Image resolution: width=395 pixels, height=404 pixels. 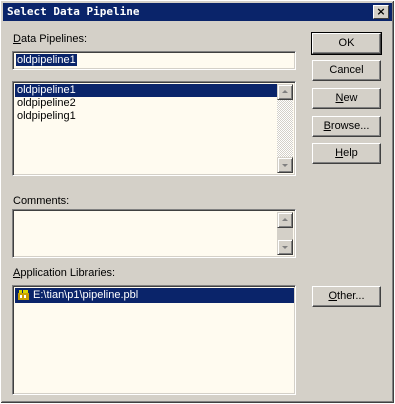 I want to click on library-icon, so click(x=23, y=295).